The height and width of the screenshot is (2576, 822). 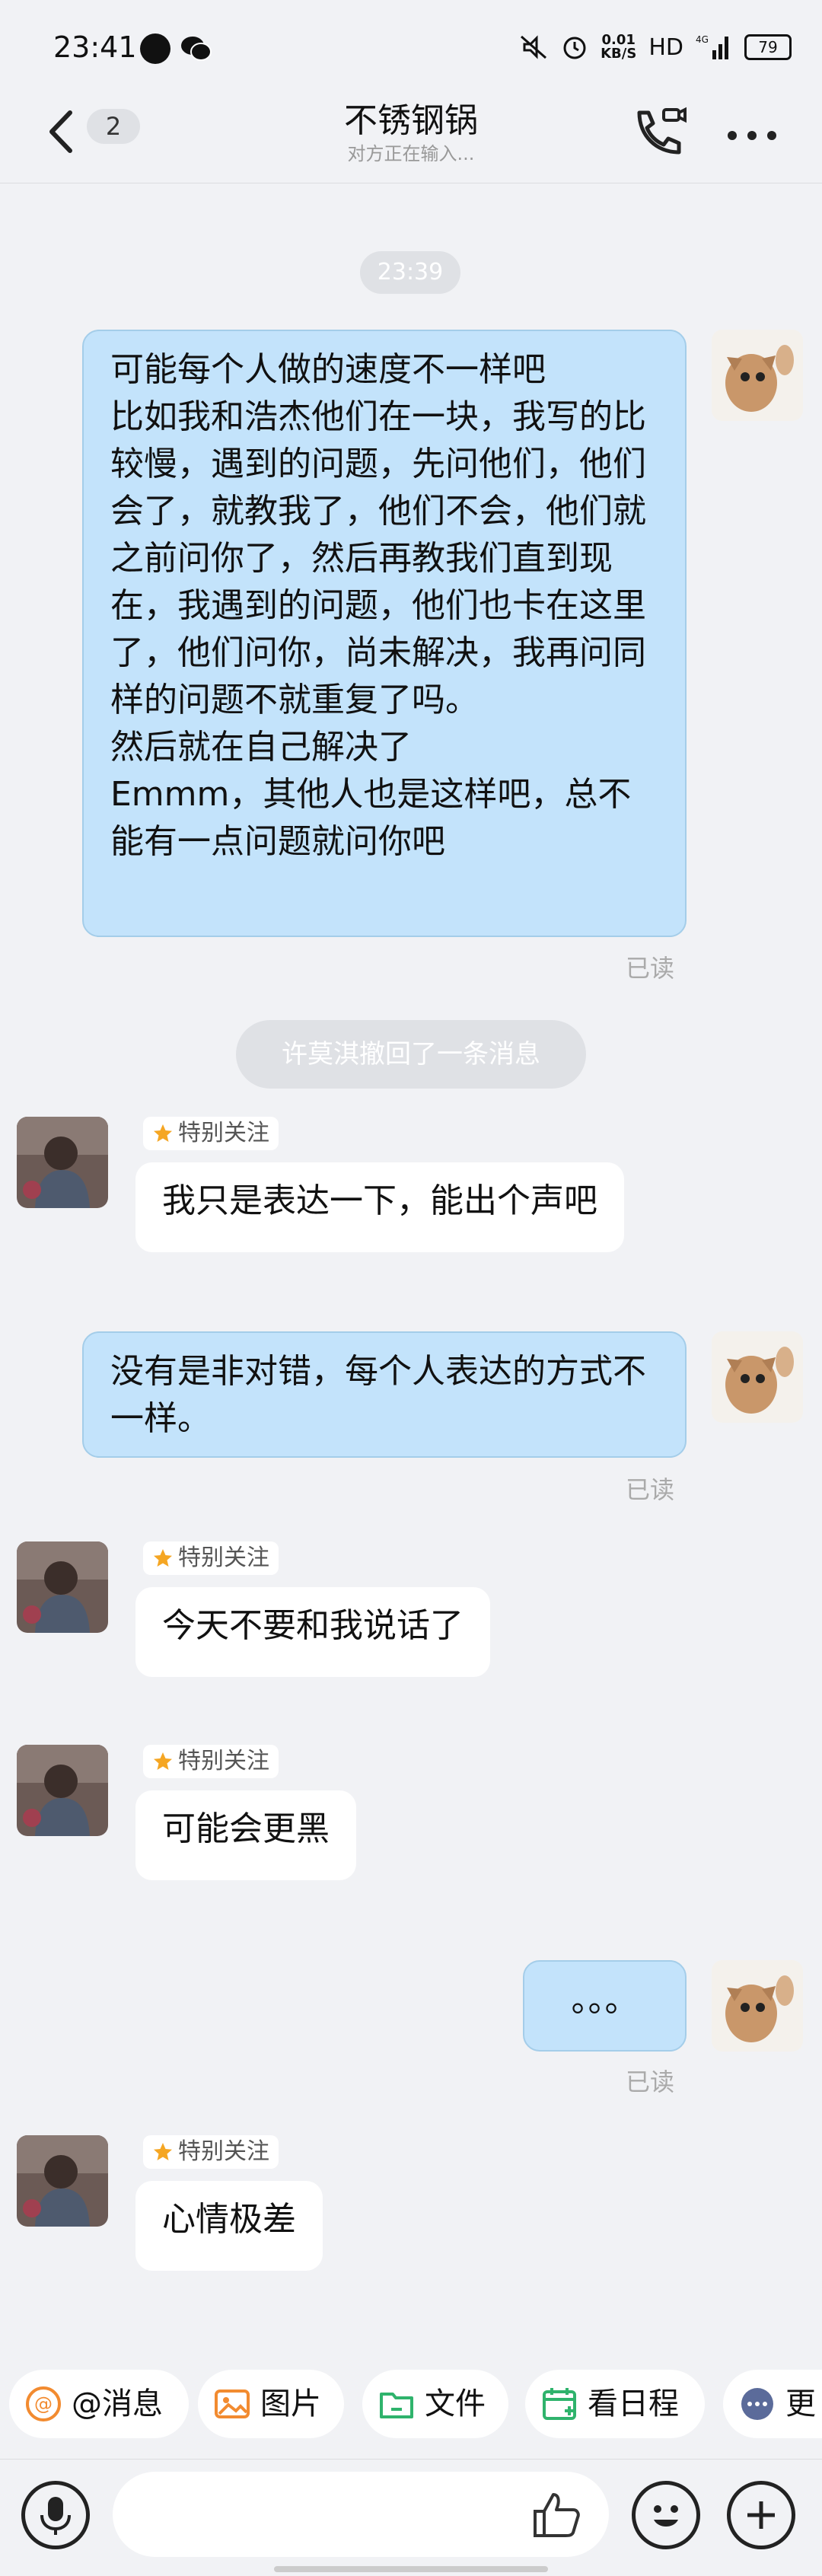 I want to click on home-indicator, so click(x=411, y=2569).